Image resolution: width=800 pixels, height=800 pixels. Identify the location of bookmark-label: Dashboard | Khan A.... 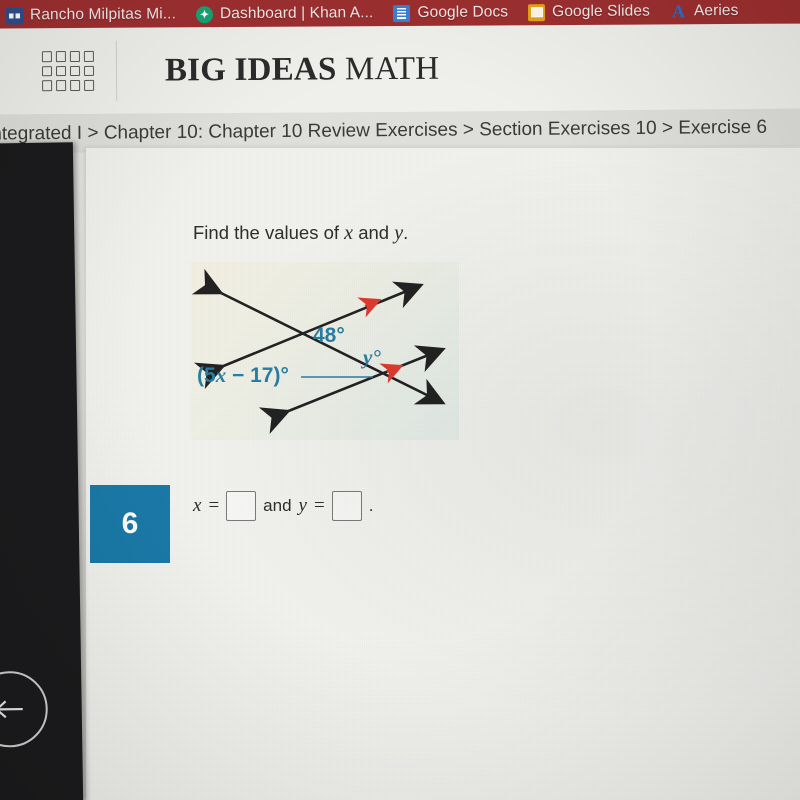
(296, 13).